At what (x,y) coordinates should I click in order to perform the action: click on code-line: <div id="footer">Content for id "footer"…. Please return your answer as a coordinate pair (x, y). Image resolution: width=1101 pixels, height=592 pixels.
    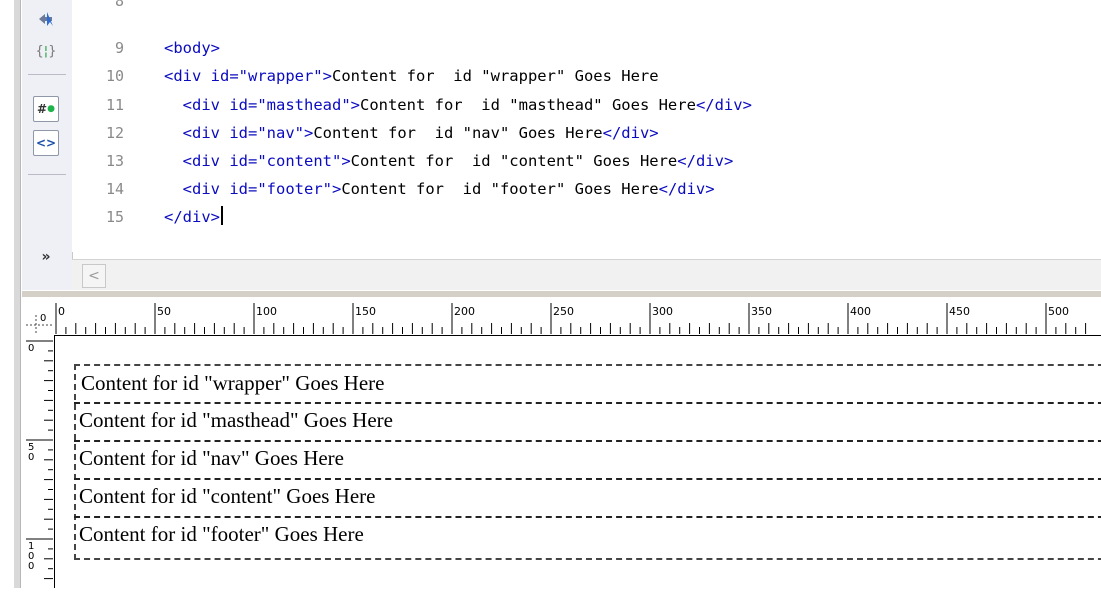
    Looking at the image, I should click on (439, 189).